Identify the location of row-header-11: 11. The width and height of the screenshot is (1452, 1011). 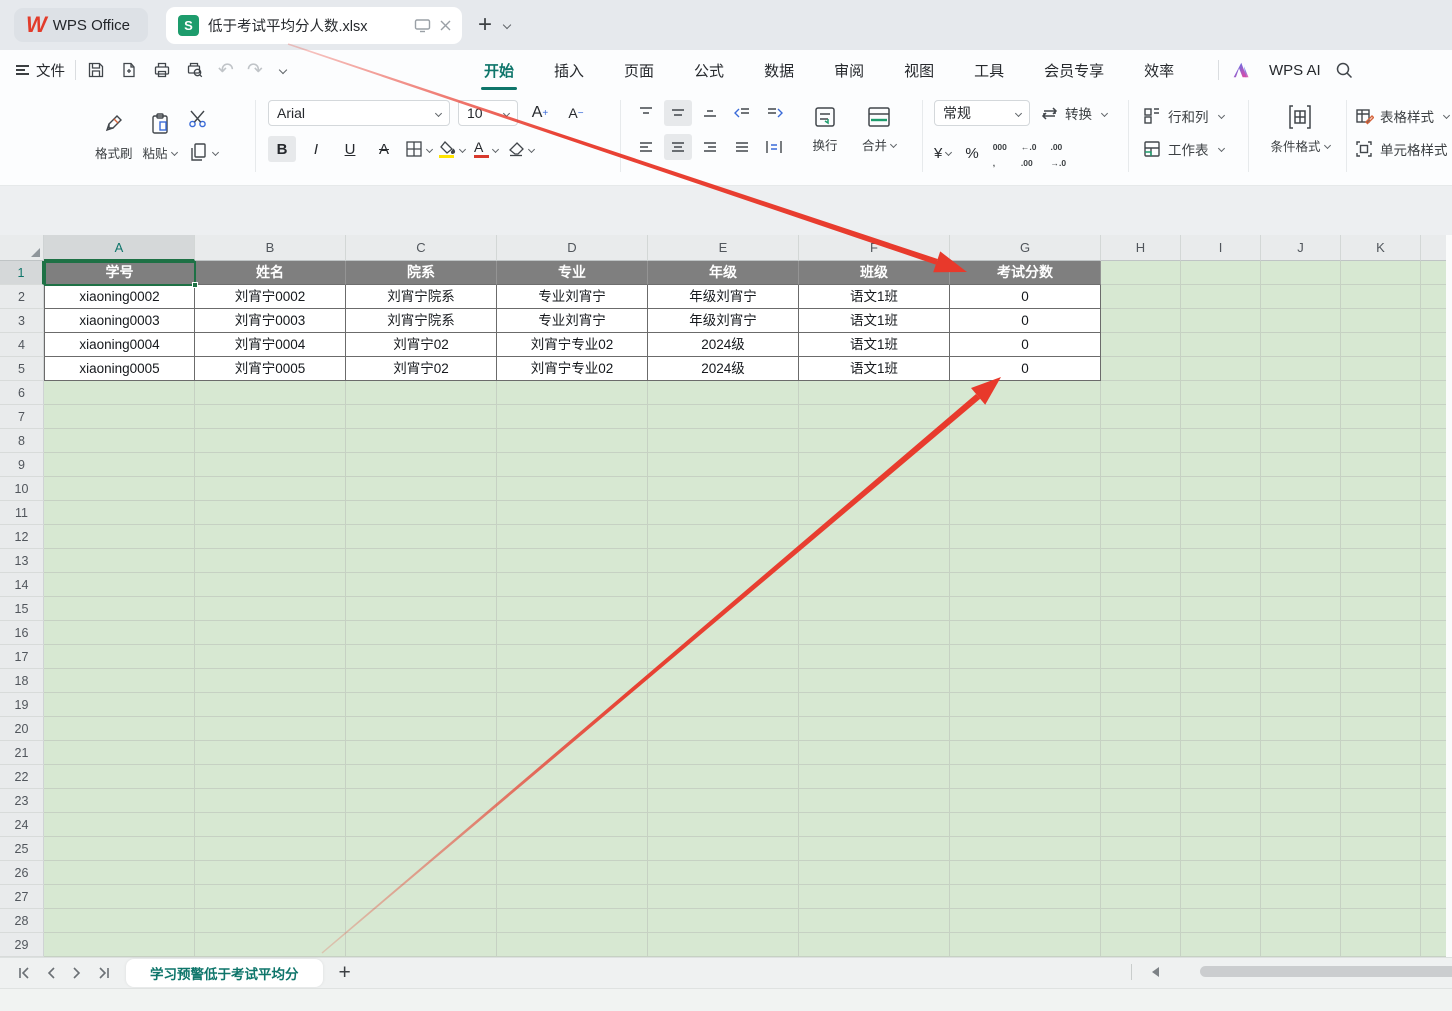
(22, 513).